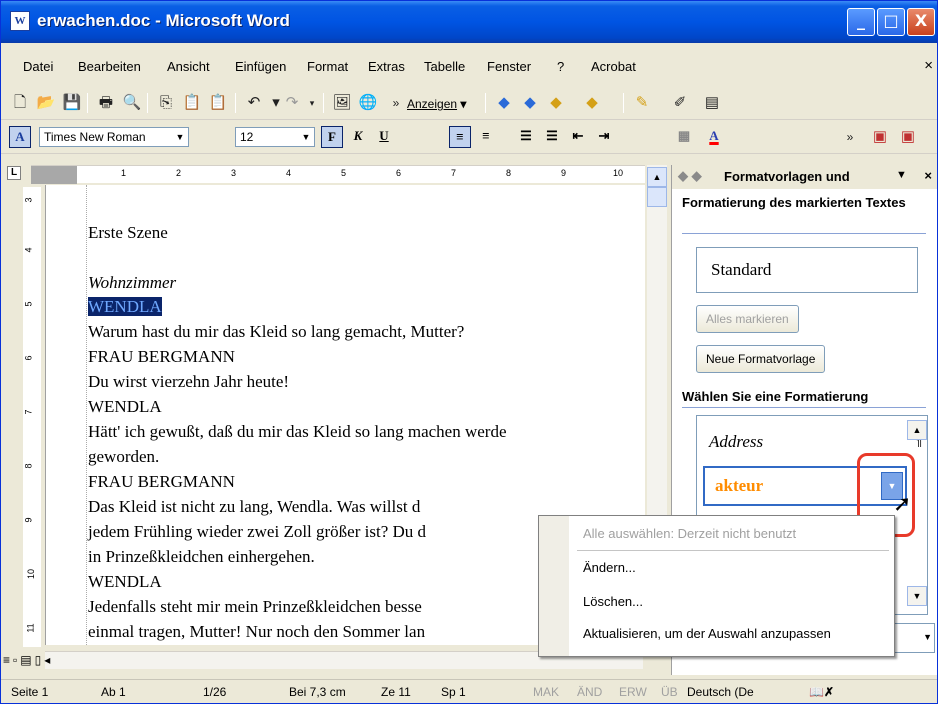  Describe the element at coordinates (338, 174) in the screenshot. I see `horizontal-ruler: 1 2 3 4 5 6 7 8 9 10` at that location.